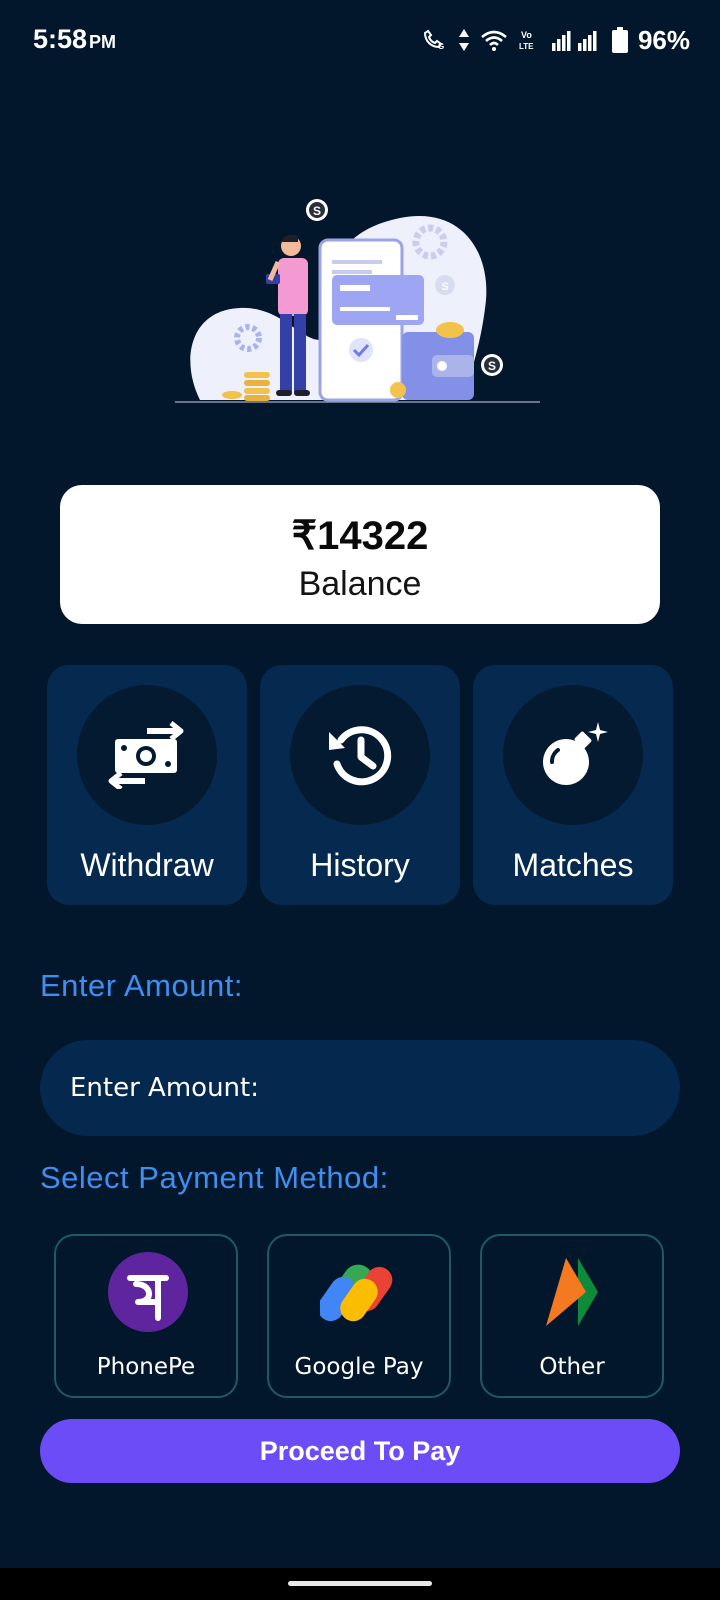 The image size is (720, 1600). I want to click on signal-icon, so click(574, 41).